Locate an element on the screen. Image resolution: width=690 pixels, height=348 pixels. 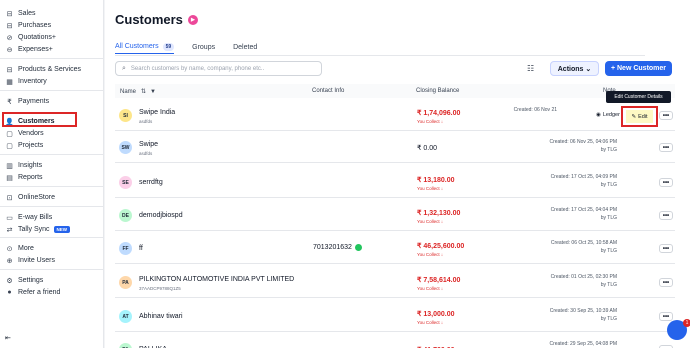
tooltip: Edit Customer Details is located at coordinates (638, 97).